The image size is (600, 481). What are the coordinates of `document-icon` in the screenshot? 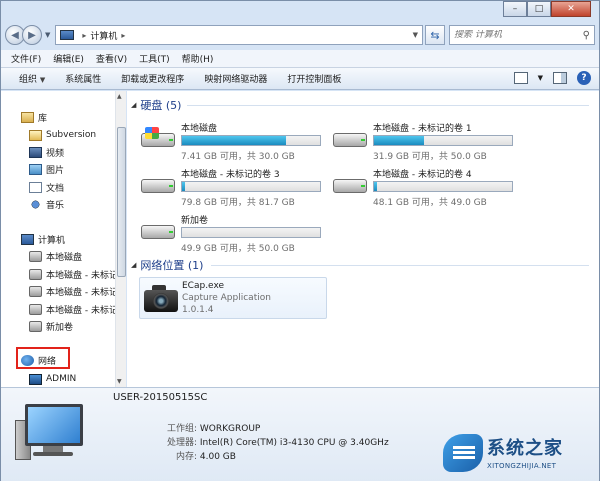 It's located at (35, 187).